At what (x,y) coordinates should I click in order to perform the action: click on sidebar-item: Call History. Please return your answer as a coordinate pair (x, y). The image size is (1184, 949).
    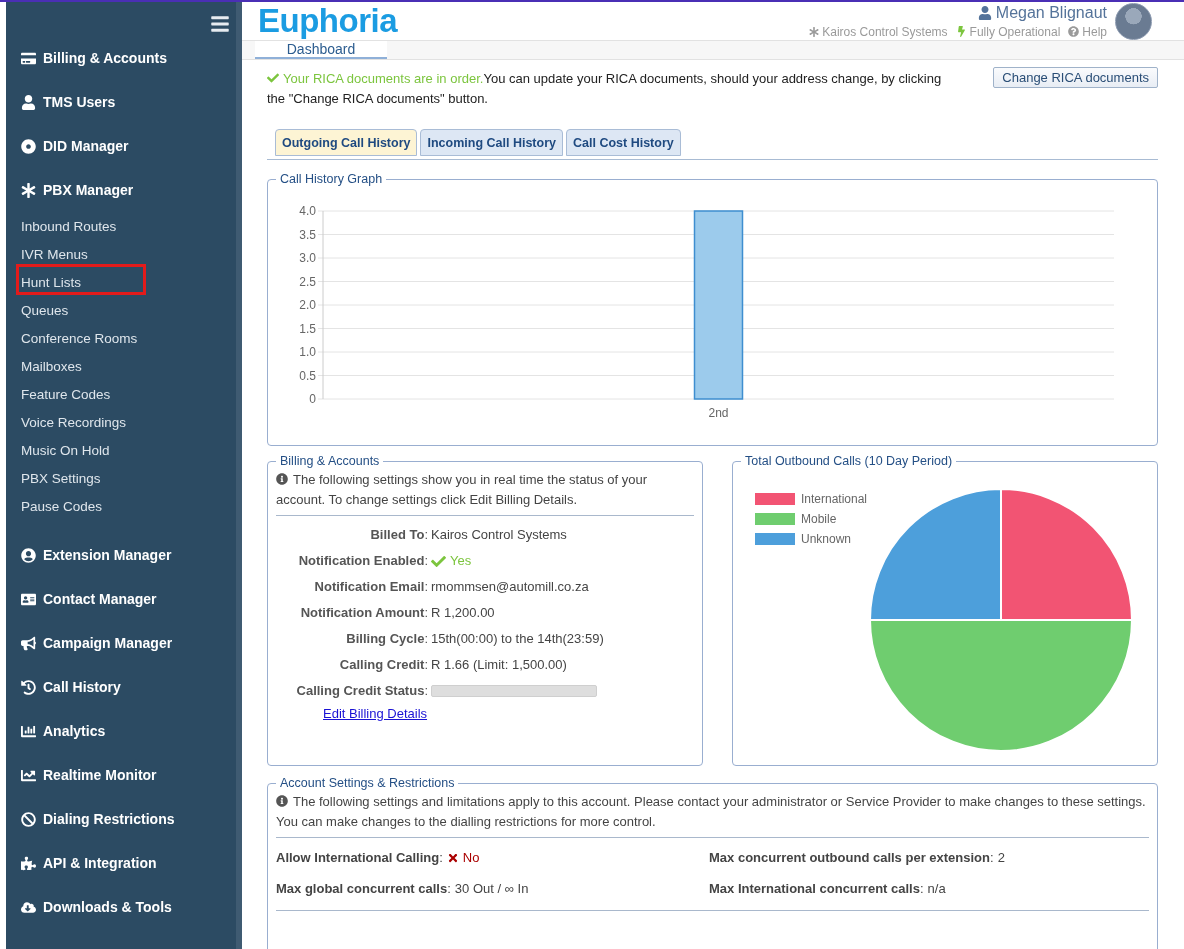
    Looking at the image, I should click on (82, 687).